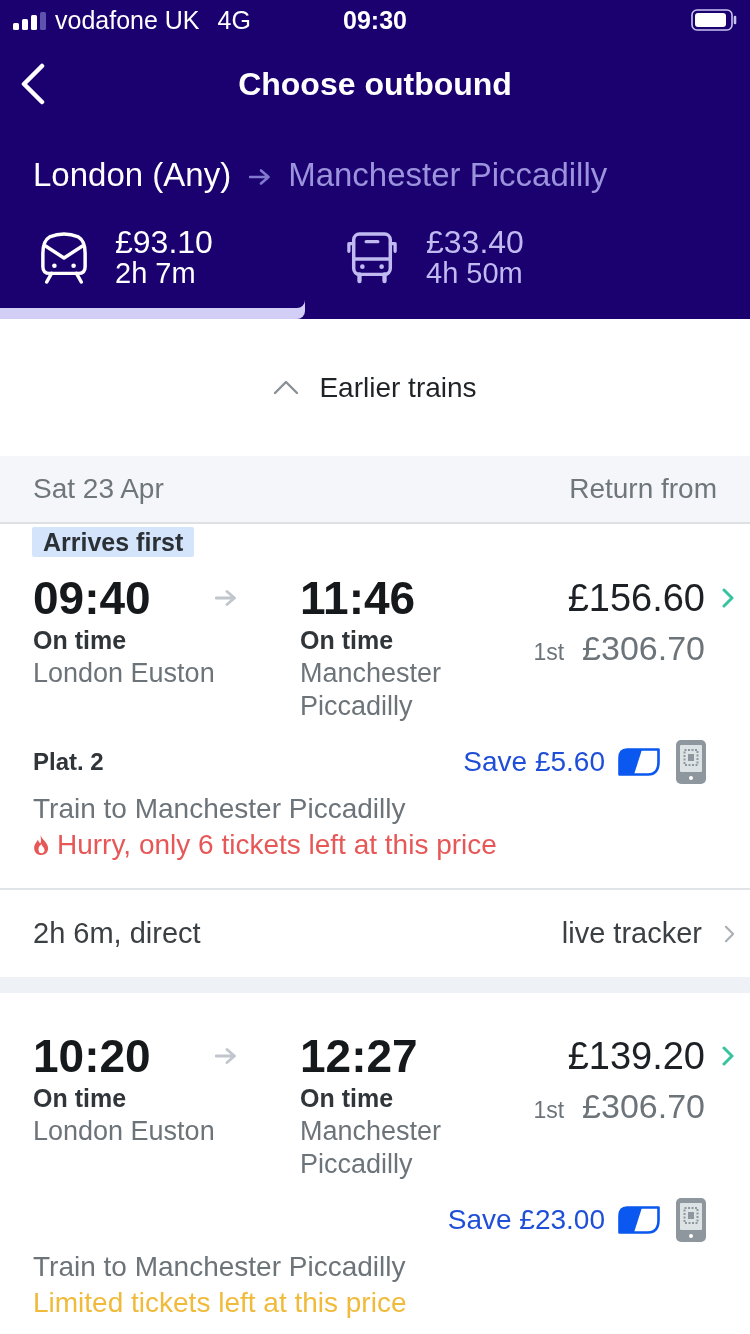  I want to click on earlier-trains-button: Earlier trains, so click(375, 387).